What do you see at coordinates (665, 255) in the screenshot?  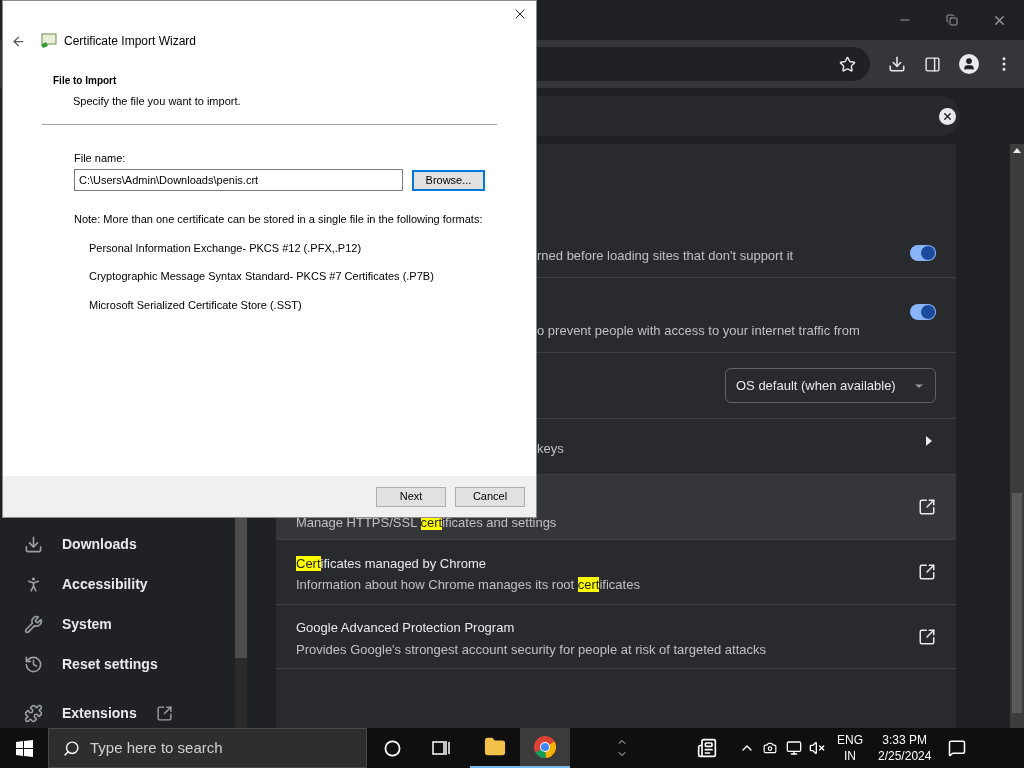 I see `setting-description: rned before loading sites that don't support it` at bounding box center [665, 255].